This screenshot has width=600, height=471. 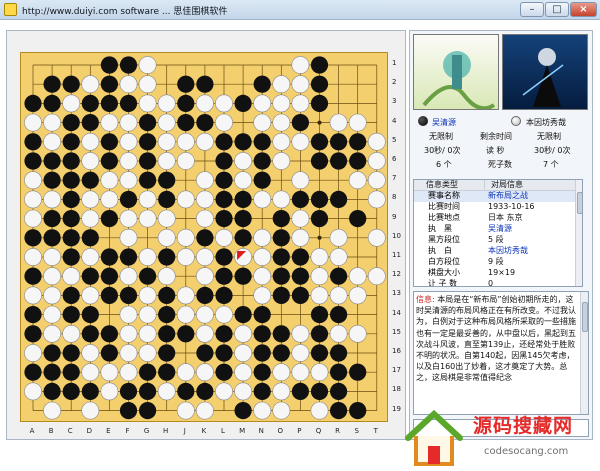 I want to click on remaining-time-label: 剩余时间, so click(x=496, y=136).